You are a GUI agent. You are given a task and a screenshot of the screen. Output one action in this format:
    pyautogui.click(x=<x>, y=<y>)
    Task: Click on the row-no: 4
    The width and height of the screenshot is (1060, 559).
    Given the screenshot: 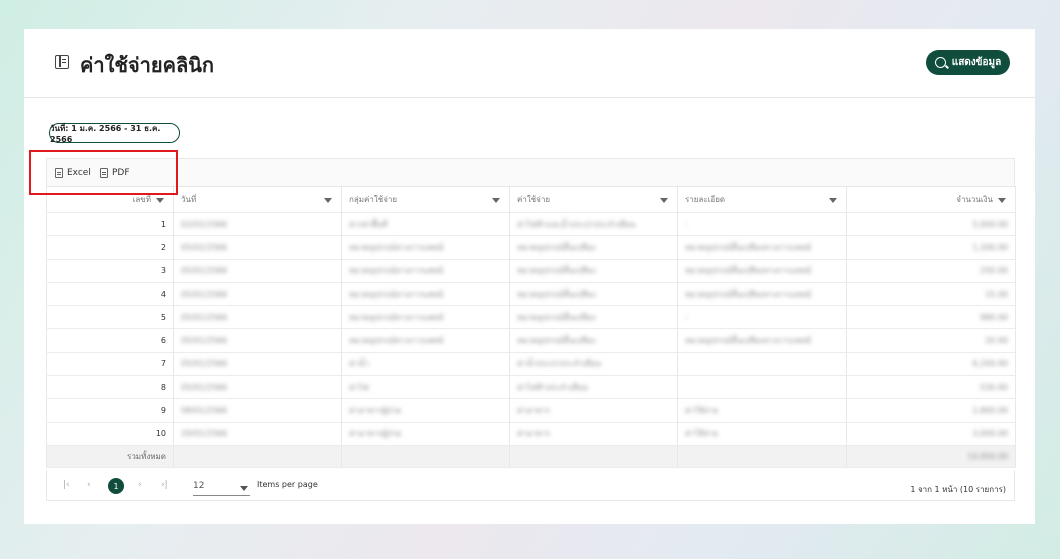 What is the action you would take?
    pyautogui.click(x=163, y=294)
    